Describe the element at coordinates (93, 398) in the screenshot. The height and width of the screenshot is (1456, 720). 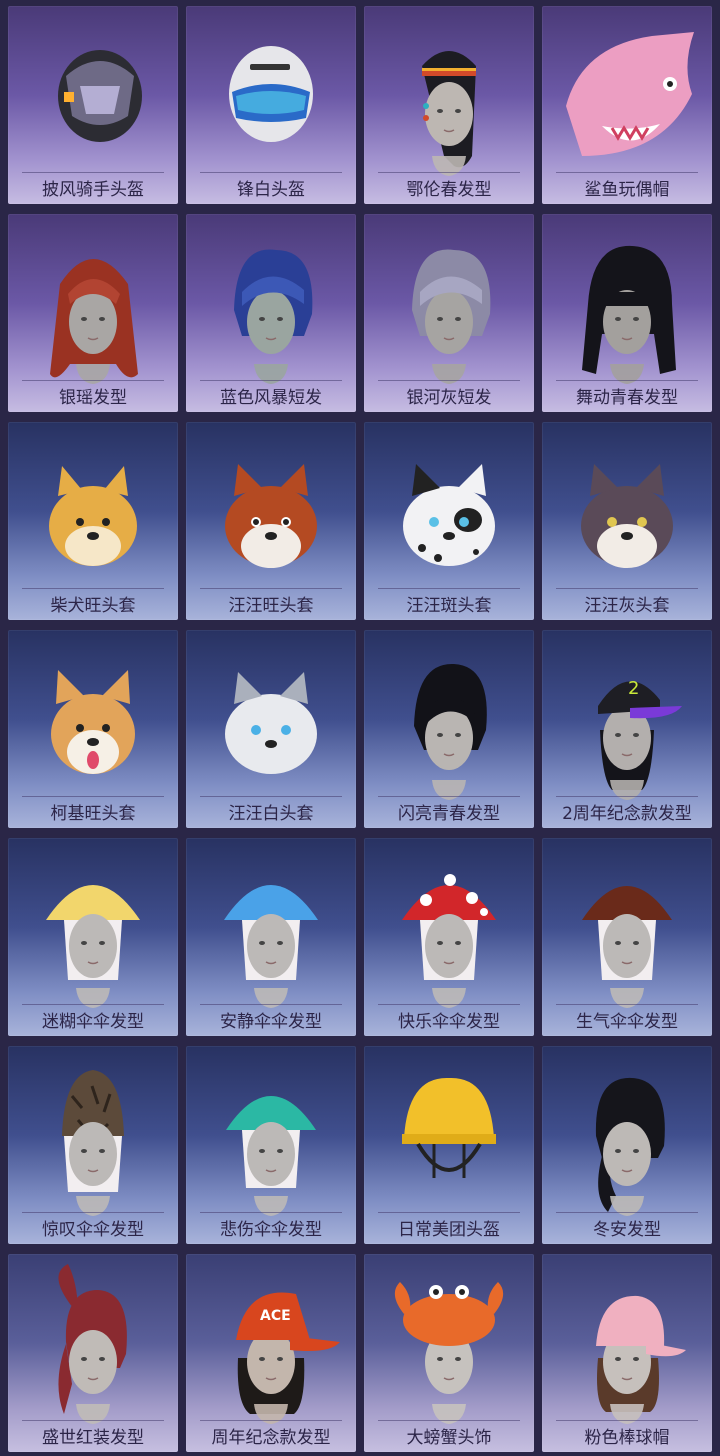
I see `item-label: 银瑶发型` at that location.